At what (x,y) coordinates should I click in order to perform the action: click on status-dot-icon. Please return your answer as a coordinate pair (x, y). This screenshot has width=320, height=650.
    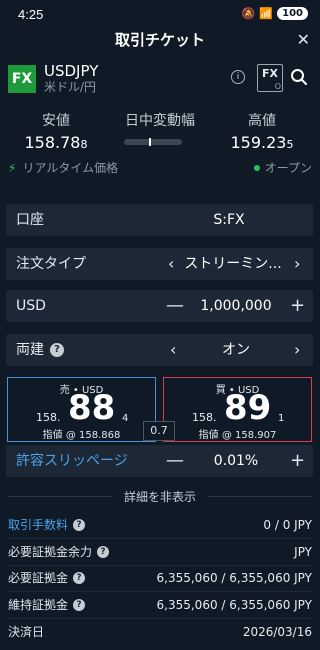
    Looking at the image, I should click on (256, 168).